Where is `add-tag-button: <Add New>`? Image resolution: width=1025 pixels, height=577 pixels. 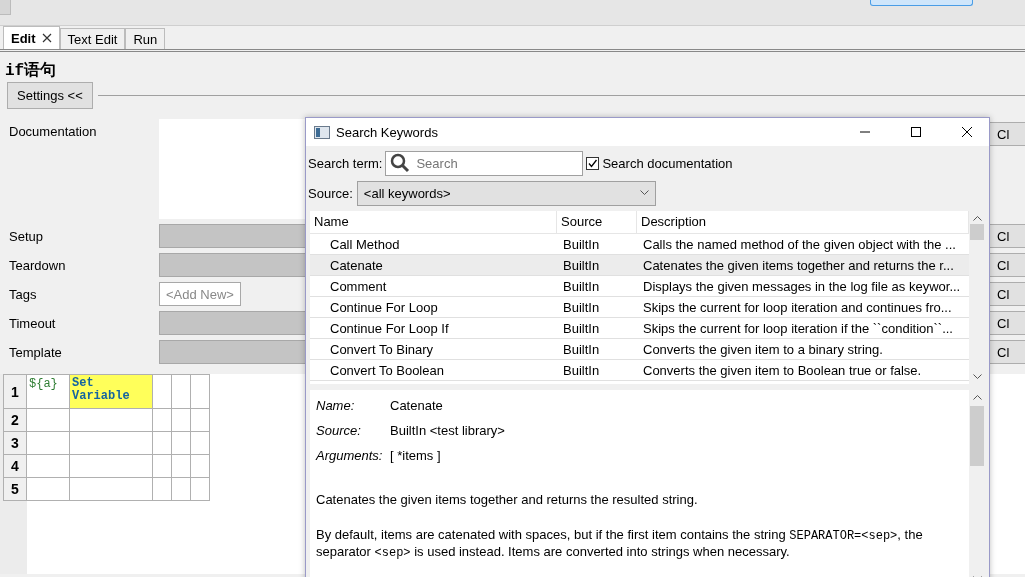
add-tag-button: <Add New> is located at coordinates (200, 294).